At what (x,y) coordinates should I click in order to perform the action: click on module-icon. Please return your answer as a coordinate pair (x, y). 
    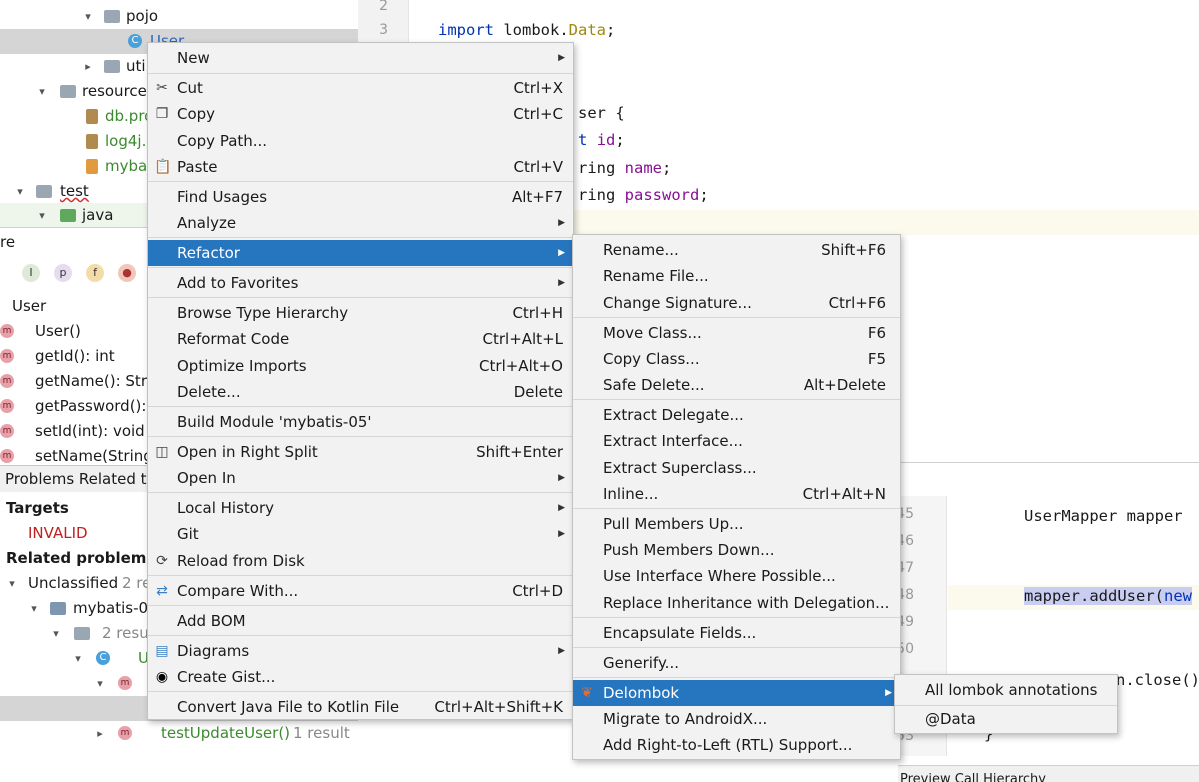
    Looking at the image, I should click on (58, 608).